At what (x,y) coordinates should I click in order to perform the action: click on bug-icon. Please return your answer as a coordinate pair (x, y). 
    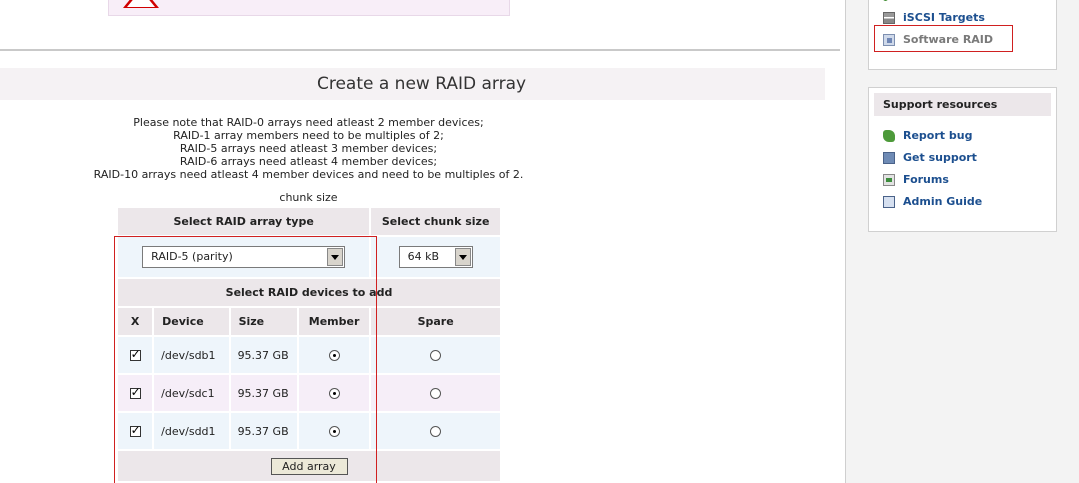
    Looking at the image, I should click on (889, 135).